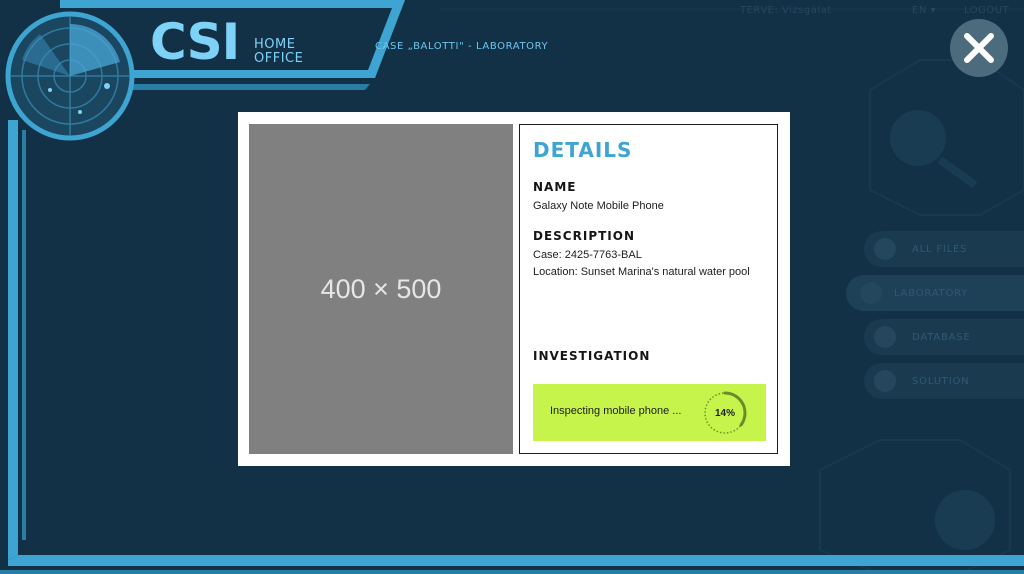  I want to click on name-label: NAME, so click(555, 187).